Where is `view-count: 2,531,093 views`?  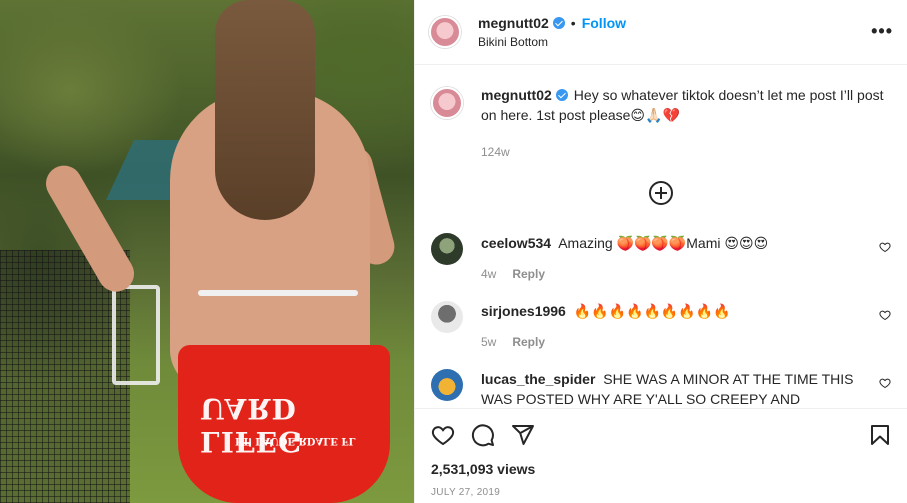
view-count: 2,531,093 views is located at coordinates (661, 469).